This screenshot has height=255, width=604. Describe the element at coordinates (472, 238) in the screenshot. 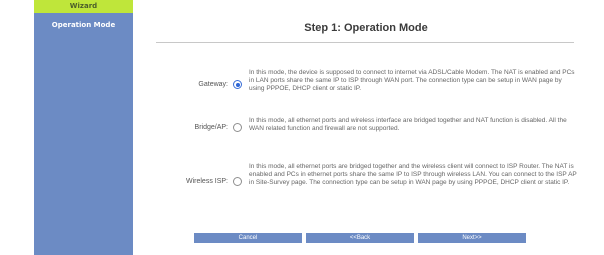

I see `next-button: Next>>` at that location.